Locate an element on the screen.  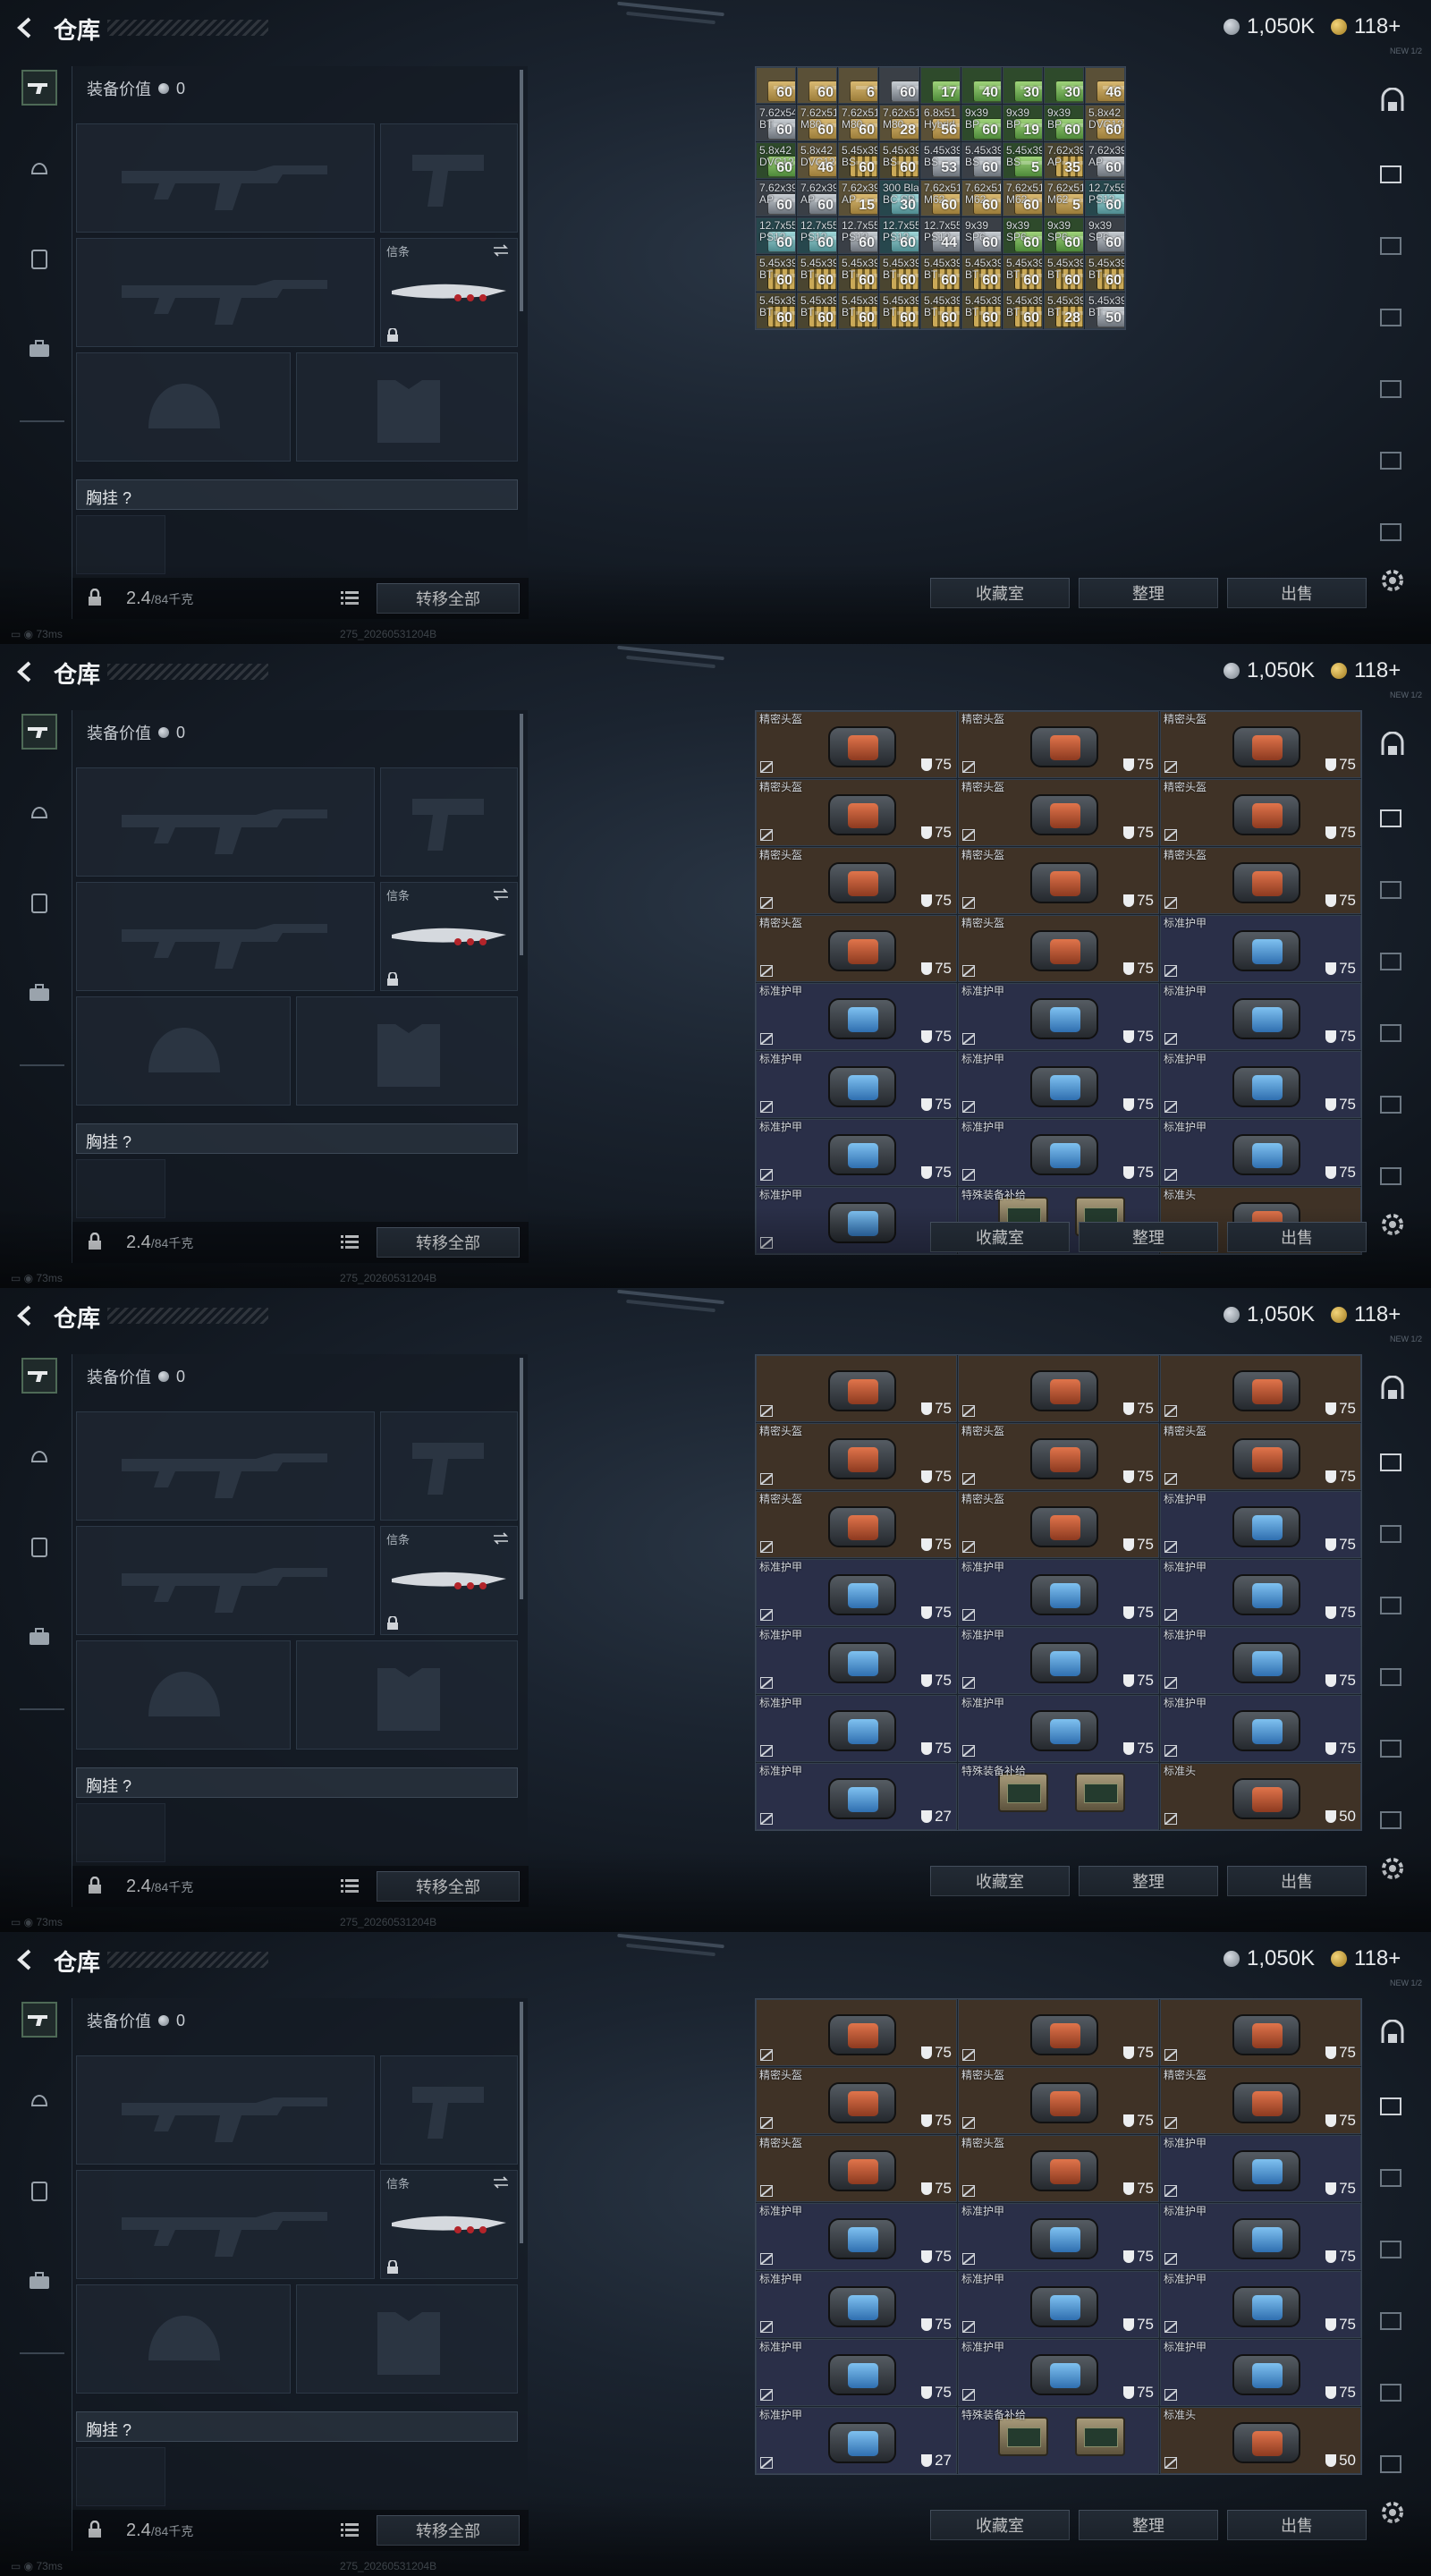
stash-item: 标准护甲 is located at coordinates (857, 1220).